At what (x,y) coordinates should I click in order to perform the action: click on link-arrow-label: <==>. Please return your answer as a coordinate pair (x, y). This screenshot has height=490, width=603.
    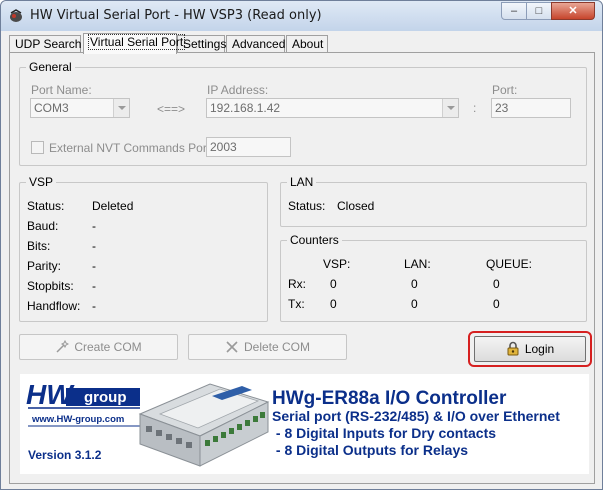
    Looking at the image, I should click on (171, 109).